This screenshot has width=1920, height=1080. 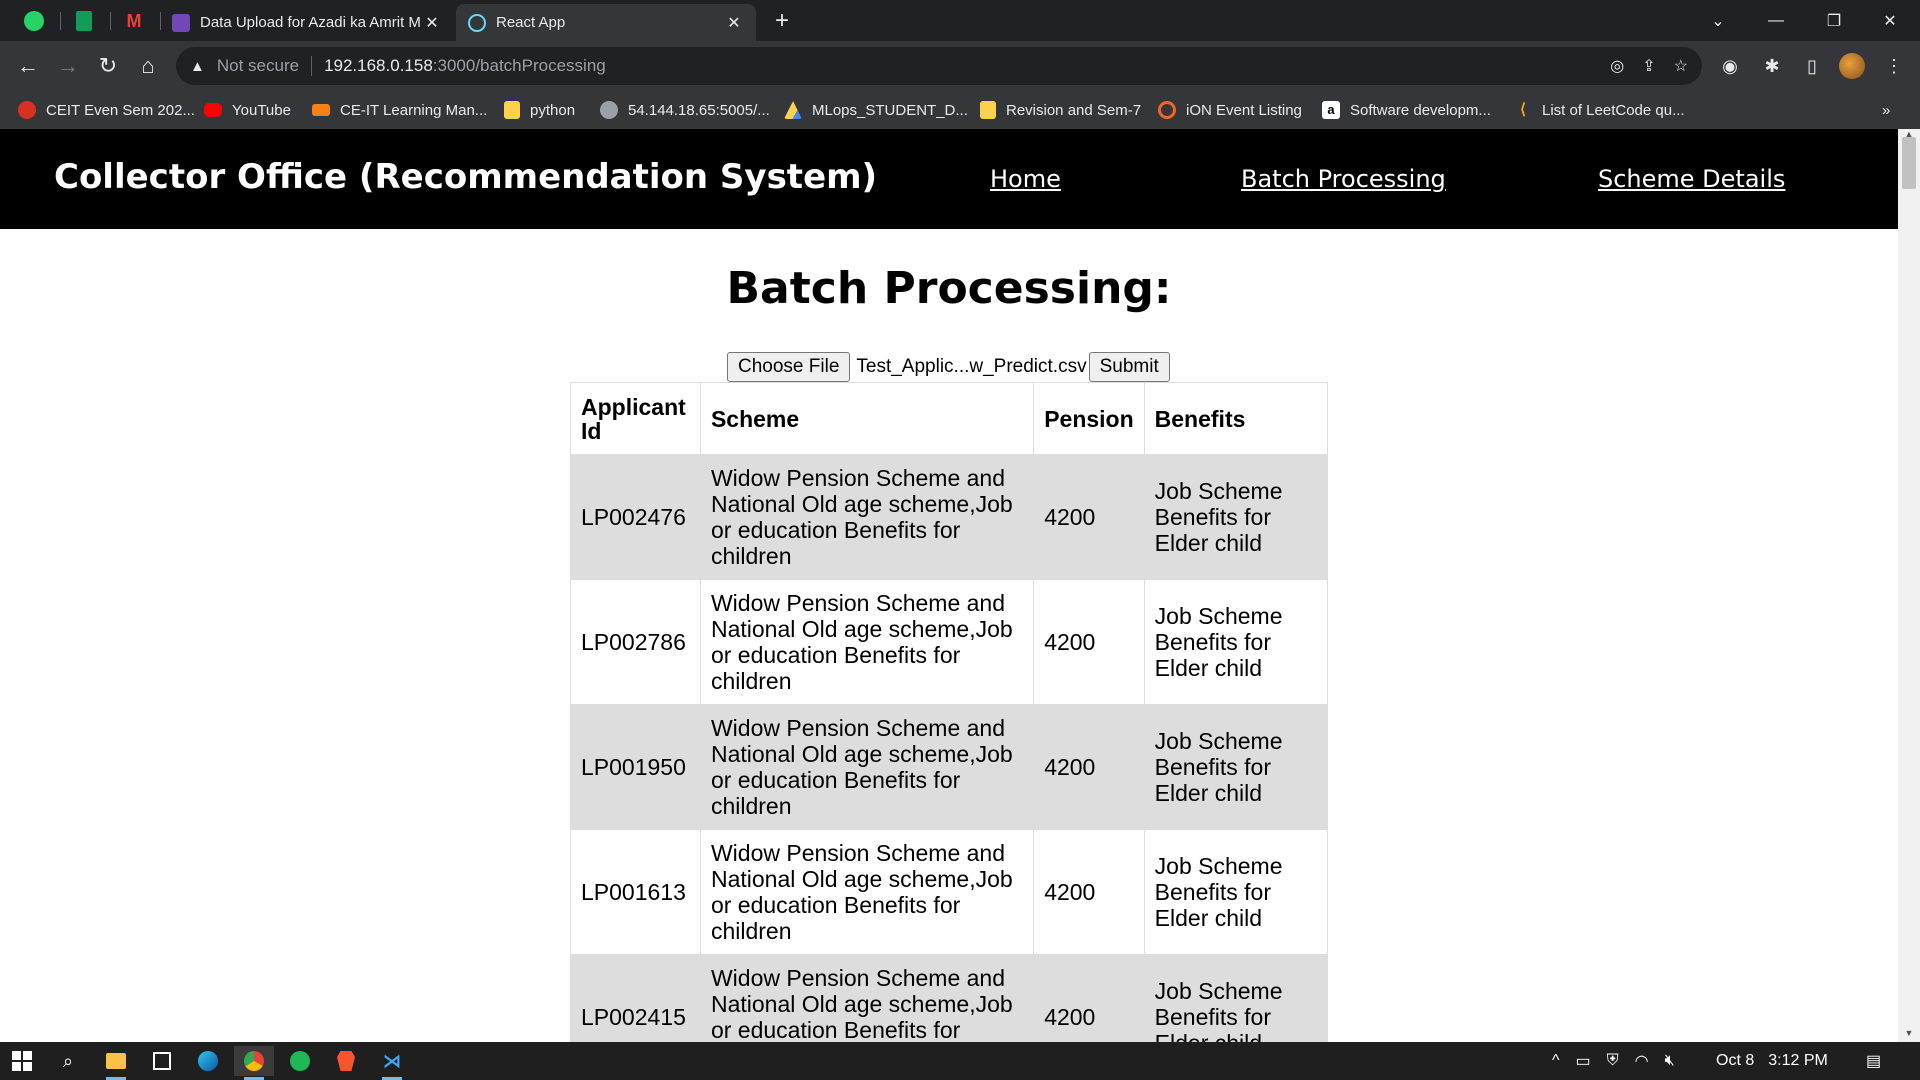 What do you see at coordinates (1852, 66) in the screenshot?
I see `profile-button` at bounding box center [1852, 66].